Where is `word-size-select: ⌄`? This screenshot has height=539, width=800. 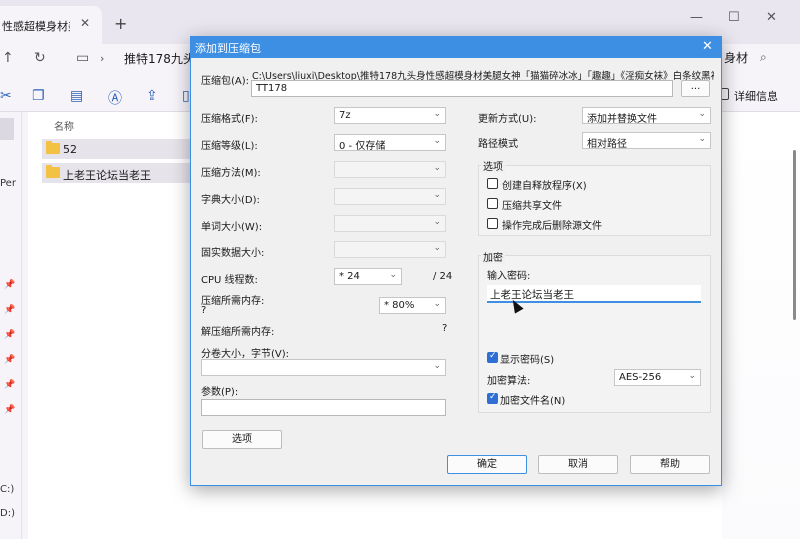 word-size-select: ⌄ is located at coordinates (390, 223).